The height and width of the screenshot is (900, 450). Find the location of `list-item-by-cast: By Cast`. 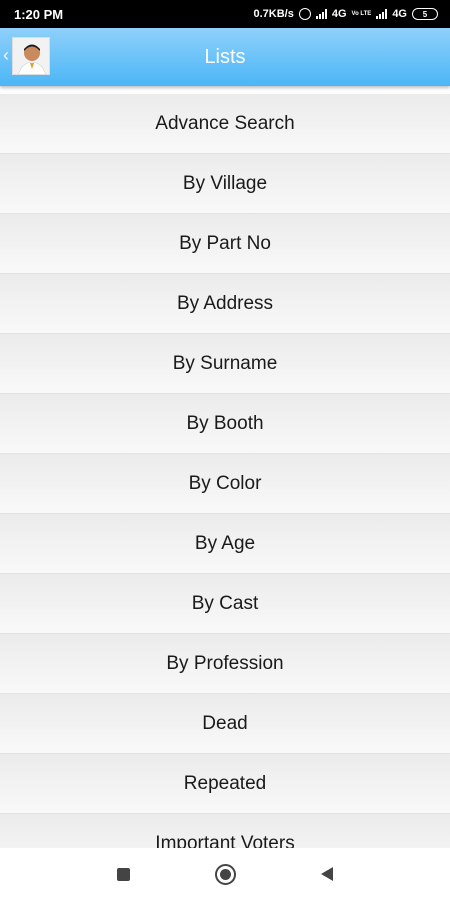

list-item-by-cast: By Cast is located at coordinates (225, 604).